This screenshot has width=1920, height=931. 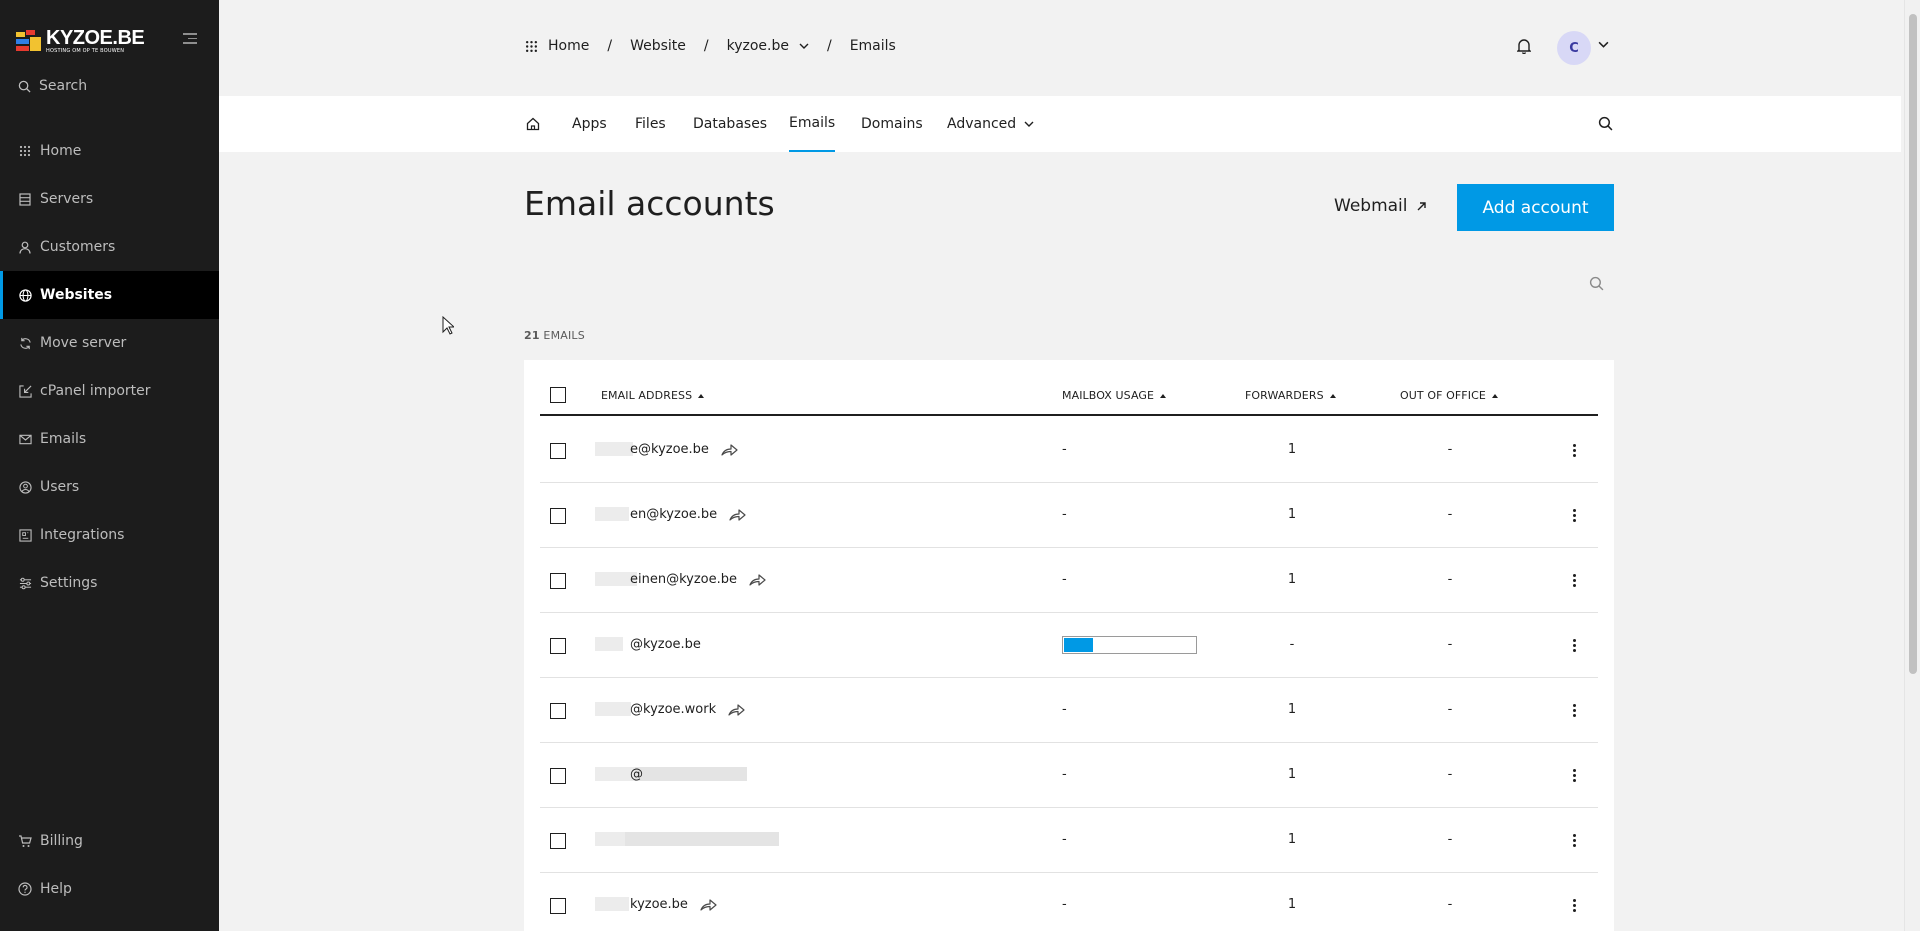 What do you see at coordinates (109, 487) in the screenshot?
I see `sidebar-item-users: Users` at bounding box center [109, 487].